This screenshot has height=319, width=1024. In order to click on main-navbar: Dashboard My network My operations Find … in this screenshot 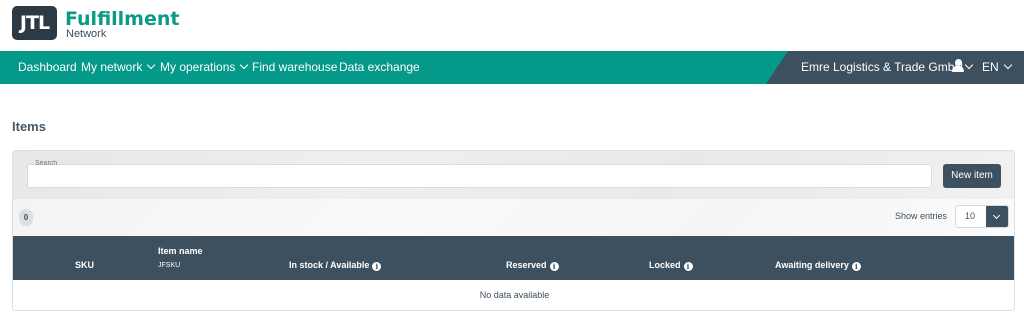, I will do `click(512, 67)`.